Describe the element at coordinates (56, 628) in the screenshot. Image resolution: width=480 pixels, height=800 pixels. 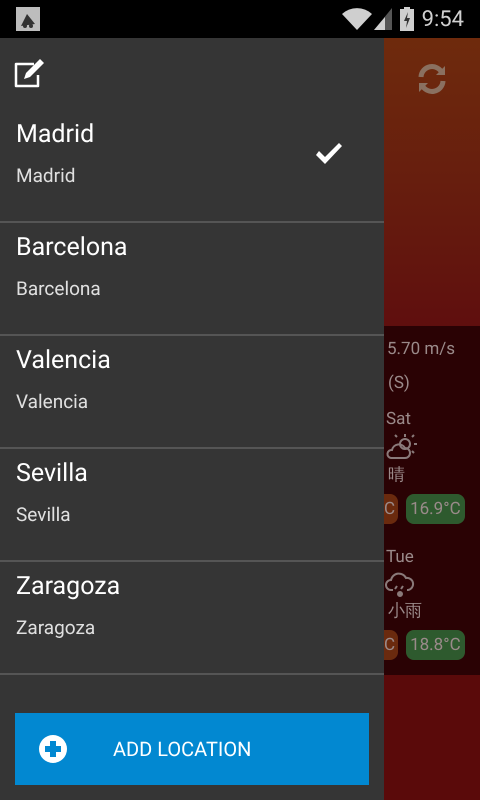
I see `location-region: Zaragoza` at that location.